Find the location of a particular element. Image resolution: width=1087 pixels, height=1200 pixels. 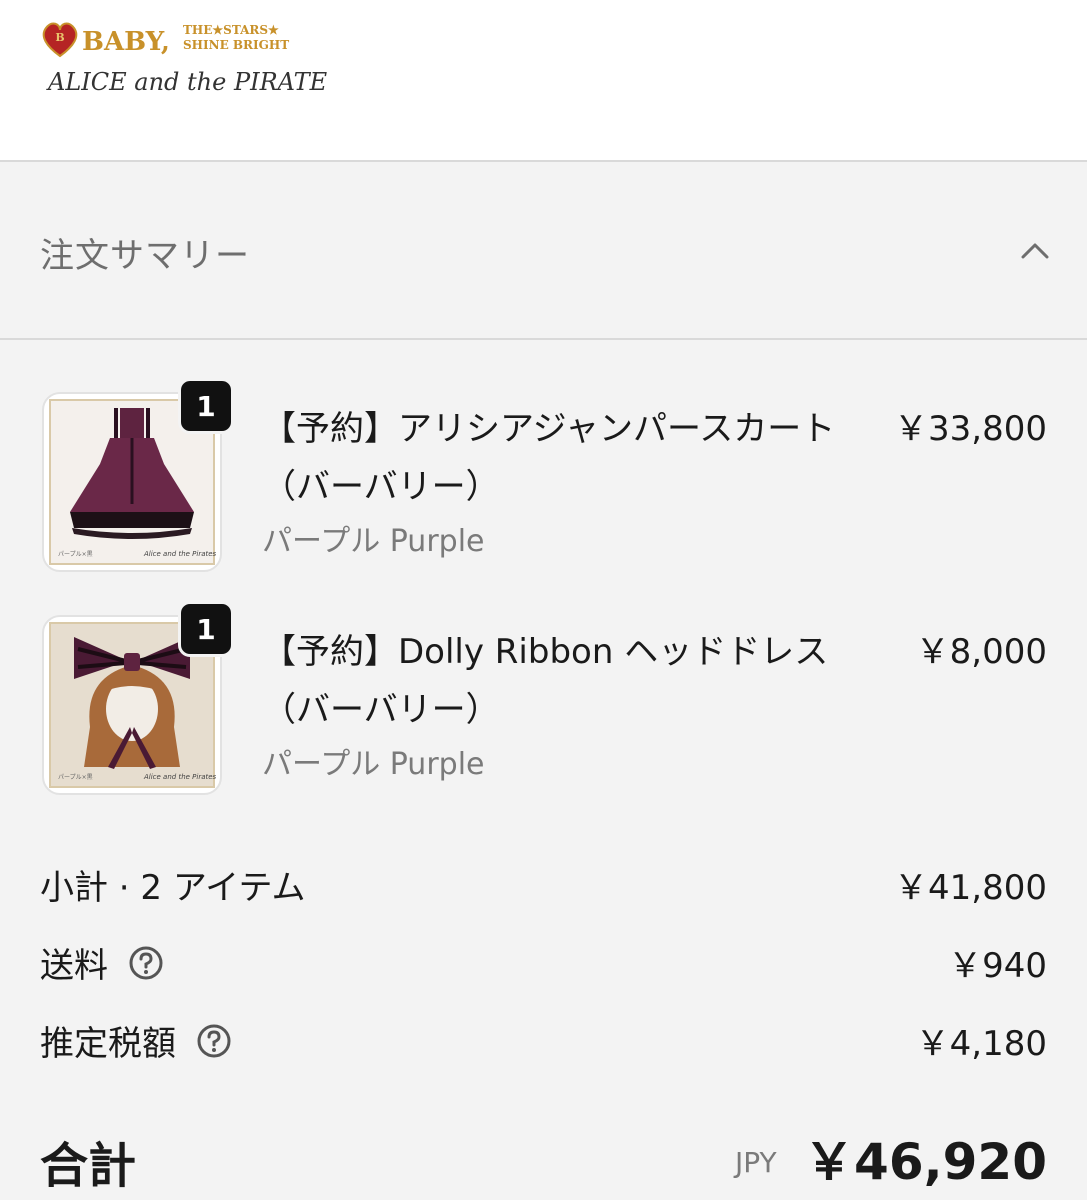

svg-text: THE★STARS★ is located at coordinates (231, 30).